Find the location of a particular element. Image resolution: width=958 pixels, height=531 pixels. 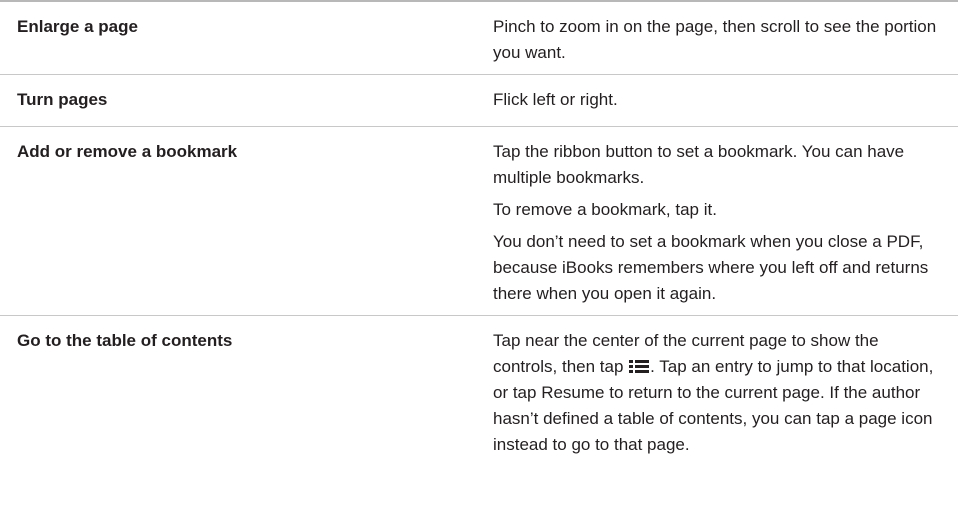

description-paragraph: To remove a bookmark, tap it. is located at coordinates (605, 209).